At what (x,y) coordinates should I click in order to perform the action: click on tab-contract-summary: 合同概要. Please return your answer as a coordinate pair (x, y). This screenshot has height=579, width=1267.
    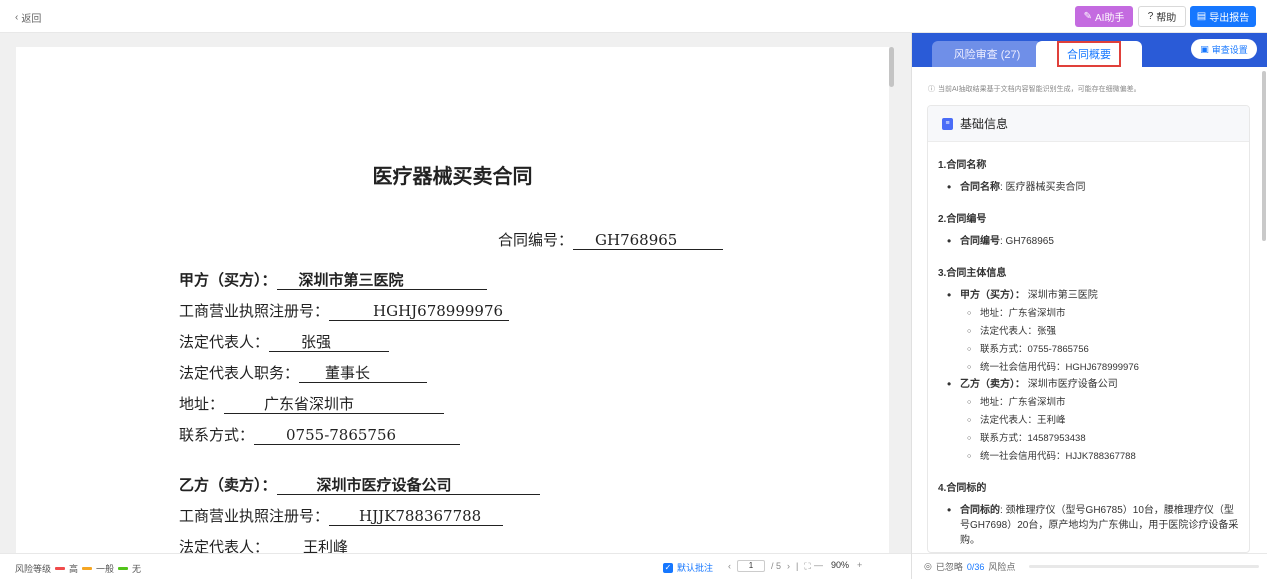
    Looking at the image, I should click on (1089, 54).